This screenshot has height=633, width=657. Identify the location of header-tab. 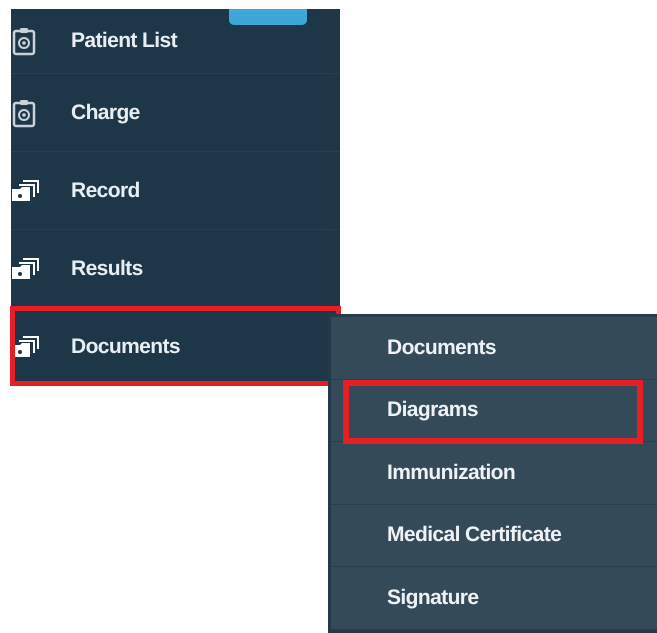
(268, 17).